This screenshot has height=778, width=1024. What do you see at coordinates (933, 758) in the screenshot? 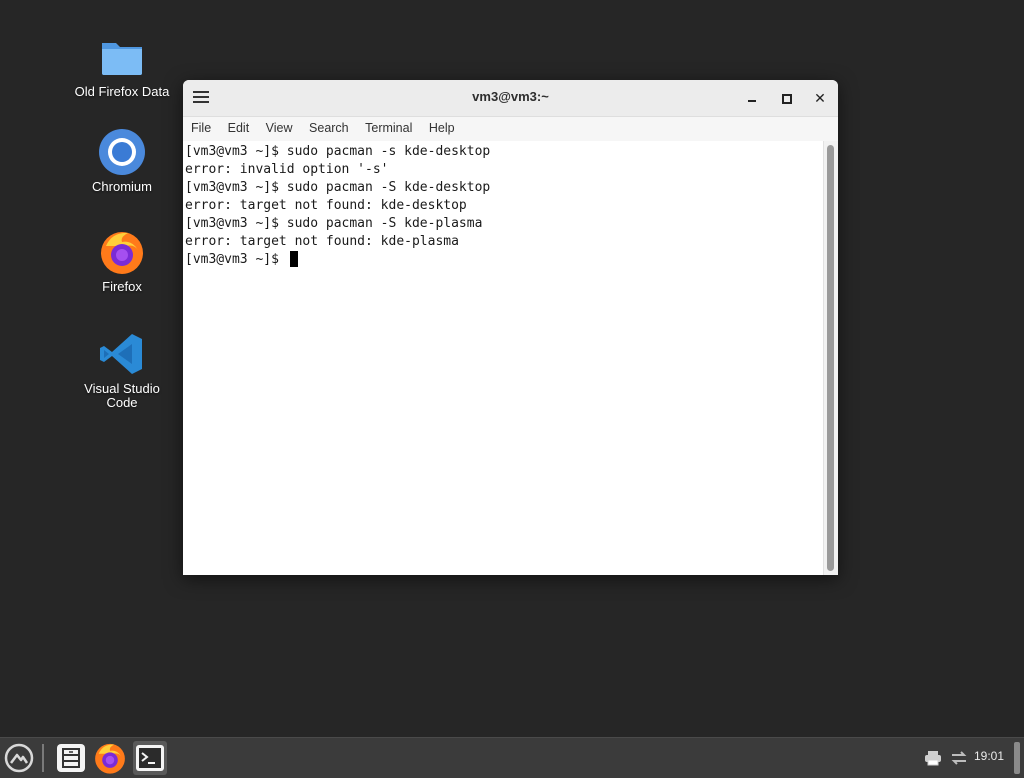
I see `printer-icon` at bounding box center [933, 758].